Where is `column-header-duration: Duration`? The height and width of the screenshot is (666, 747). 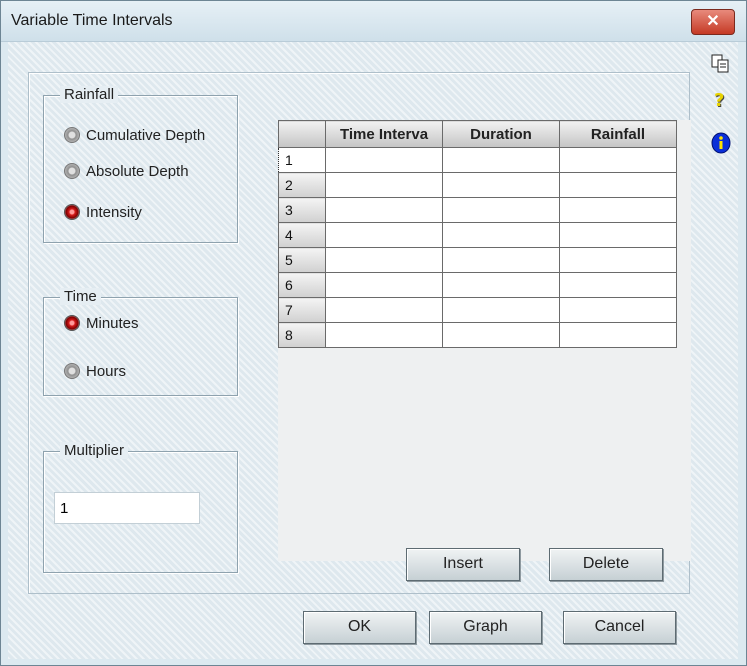 column-header-duration: Duration is located at coordinates (501, 134).